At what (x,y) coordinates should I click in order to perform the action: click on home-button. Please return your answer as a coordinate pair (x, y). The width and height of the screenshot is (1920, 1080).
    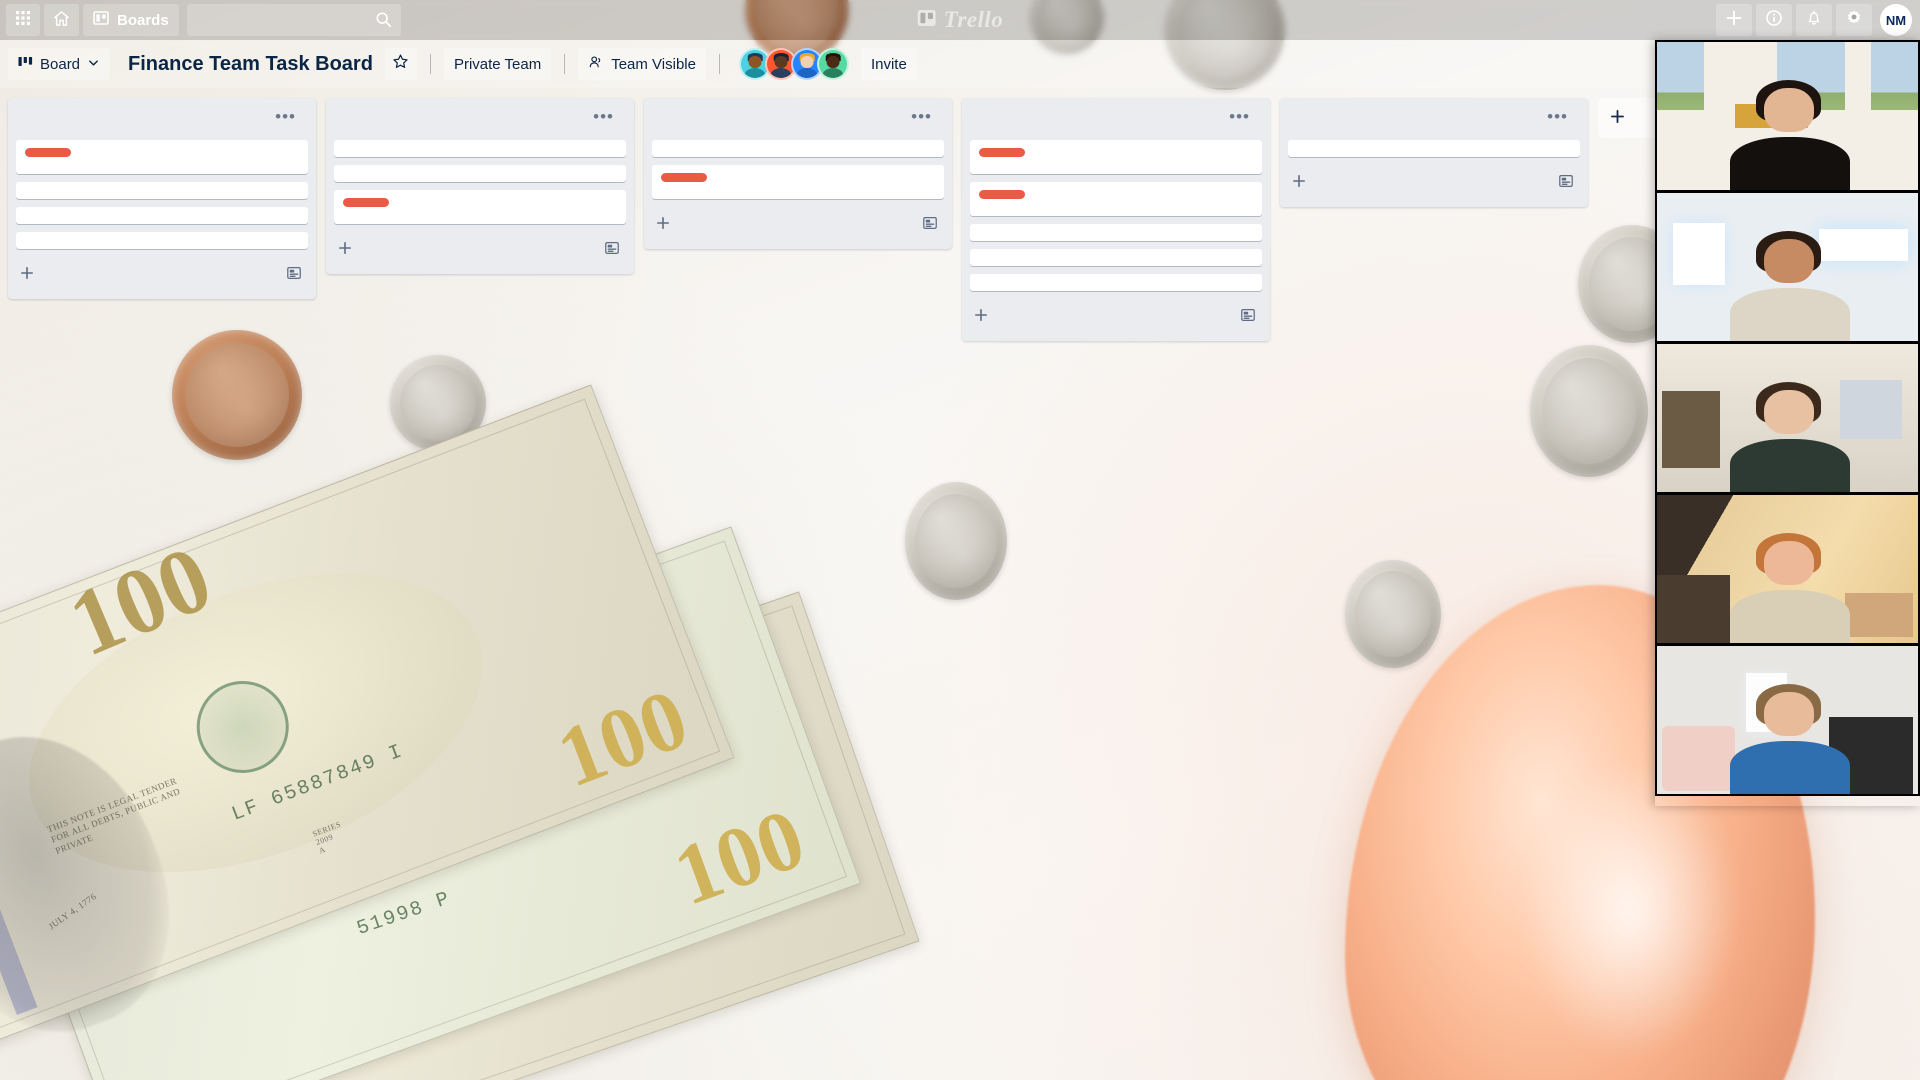
    Looking at the image, I should click on (61, 20).